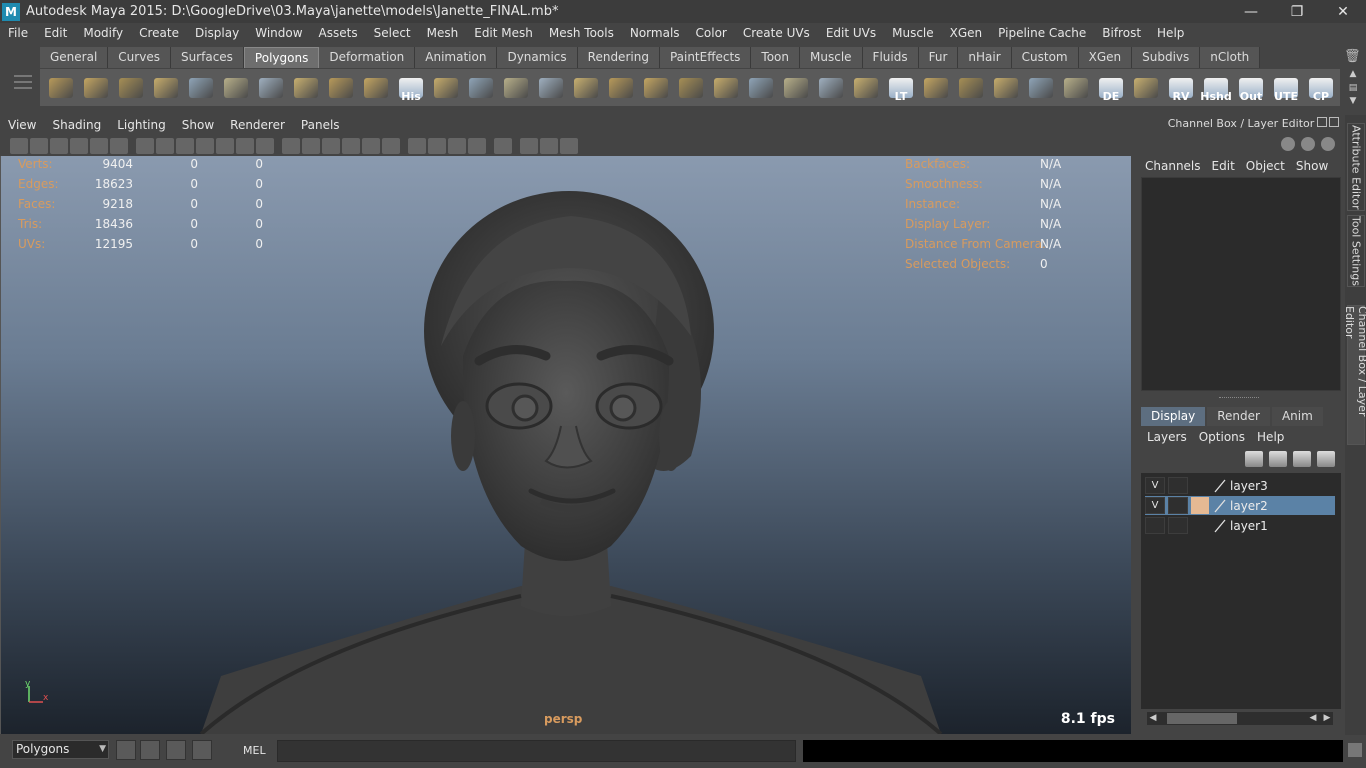  Describe the element at coordinates (1135, 425) in the screenshot. I see `panel-divider` at that location.